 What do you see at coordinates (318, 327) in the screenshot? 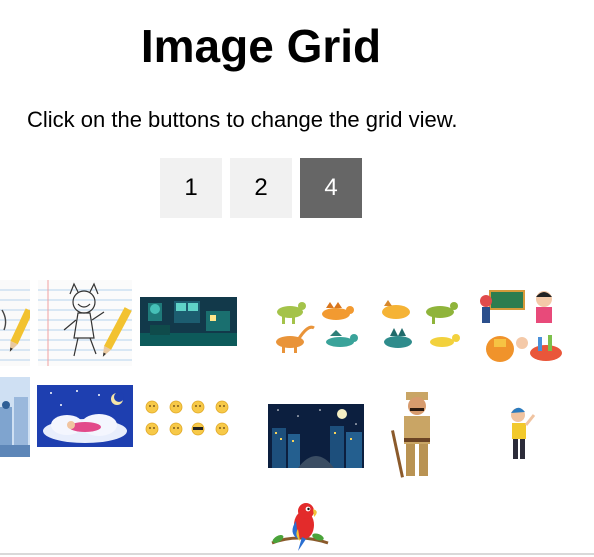
I see `dinosaurs-set-image` at bounding box center [318, 327].